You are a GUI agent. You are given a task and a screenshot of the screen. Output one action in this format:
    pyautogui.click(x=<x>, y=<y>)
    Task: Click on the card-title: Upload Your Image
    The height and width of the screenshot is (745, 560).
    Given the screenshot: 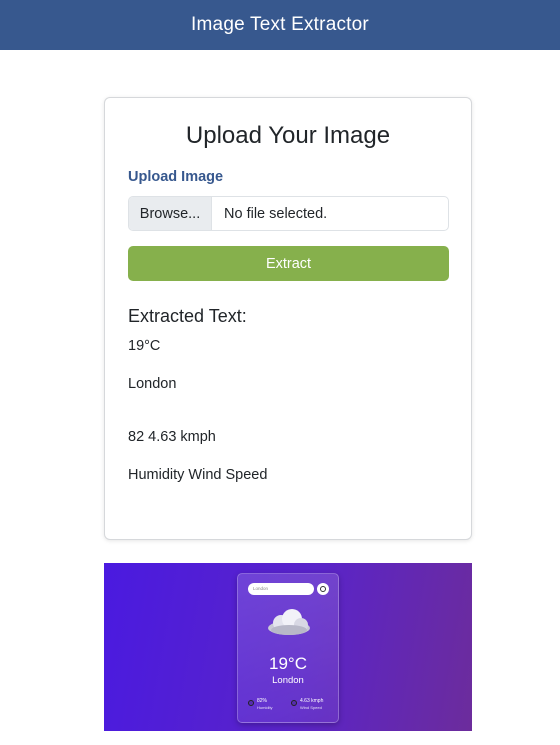 What is the action you would take?
    pyautogui.click(x=288, y=135)
    